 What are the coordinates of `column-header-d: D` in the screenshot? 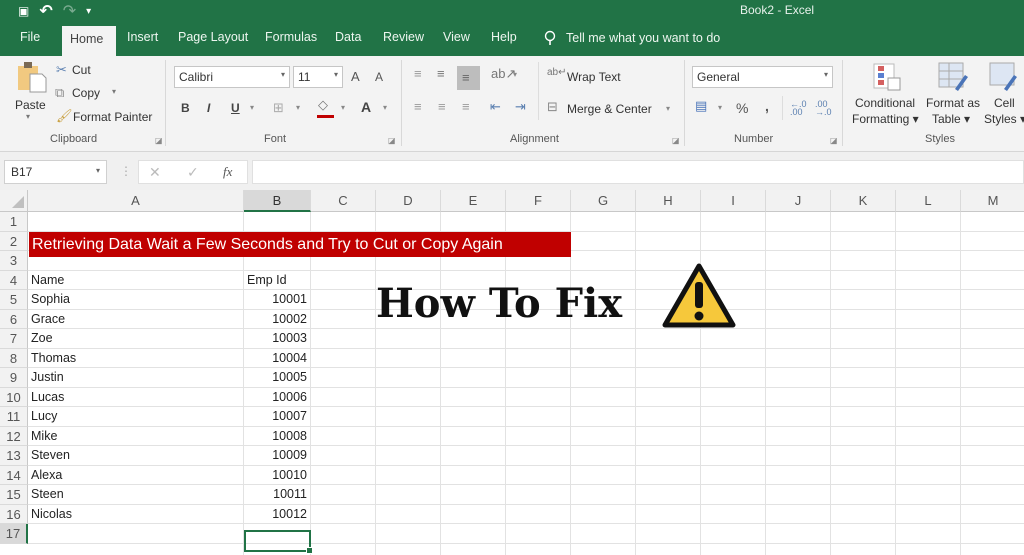 It's located at (408, 201).